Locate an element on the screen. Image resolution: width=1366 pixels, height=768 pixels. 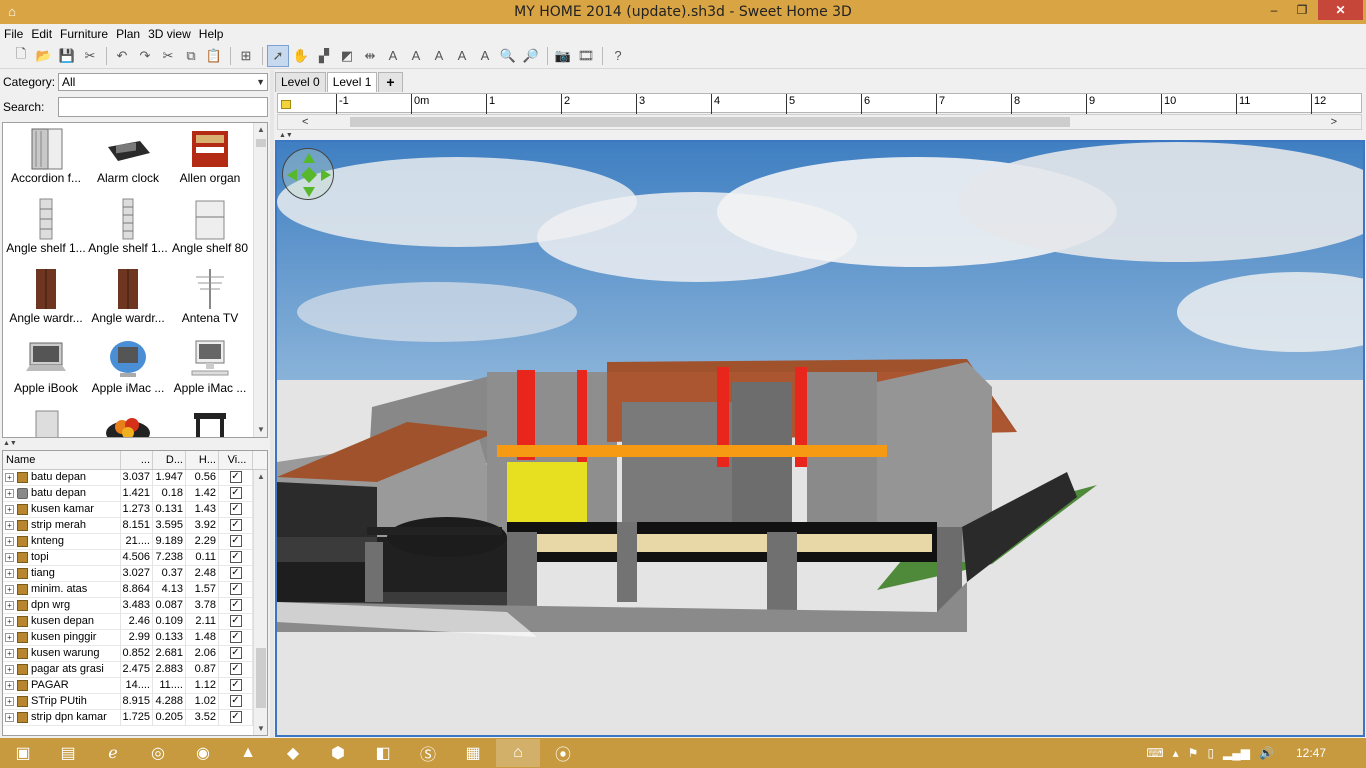
menu-edit: Edit is located at coordinates (41, 34).